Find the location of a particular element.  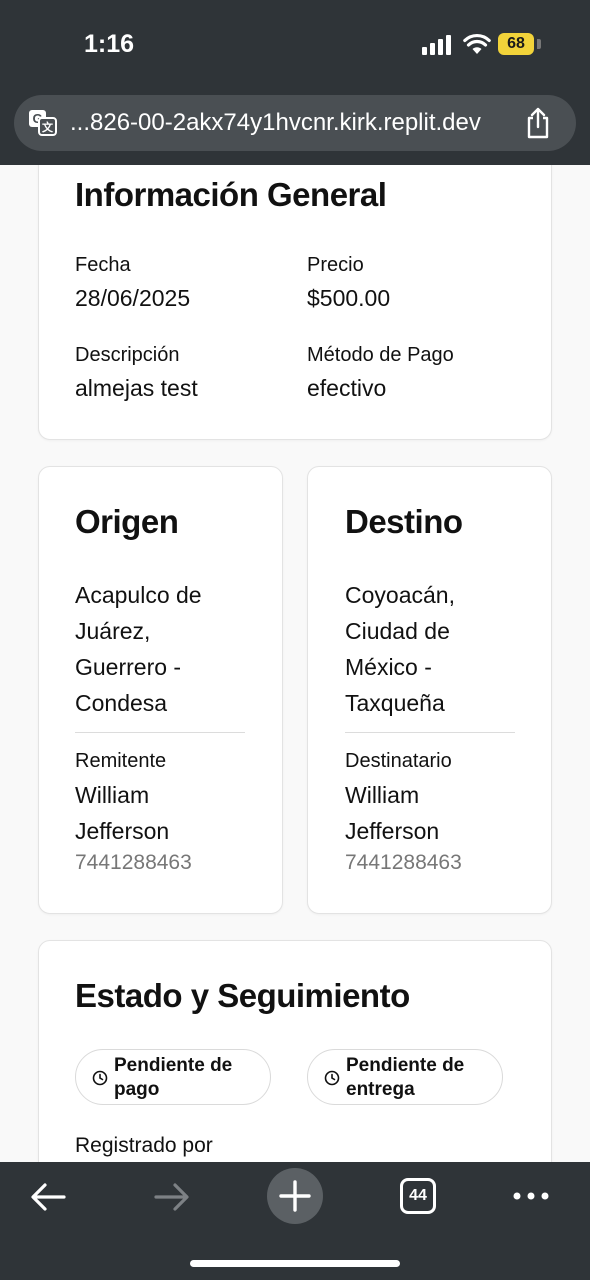

origen-address: Acapulco de Juárez, Guerrero - Condesa is located at coordinates (165, 649).